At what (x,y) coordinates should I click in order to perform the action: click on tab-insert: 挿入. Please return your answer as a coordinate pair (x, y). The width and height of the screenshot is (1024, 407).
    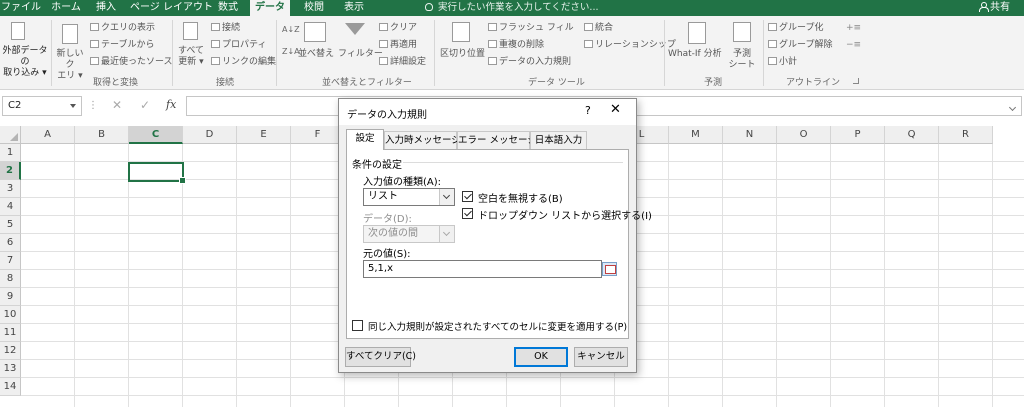
    Looking at the image, I should click on (106, 8).